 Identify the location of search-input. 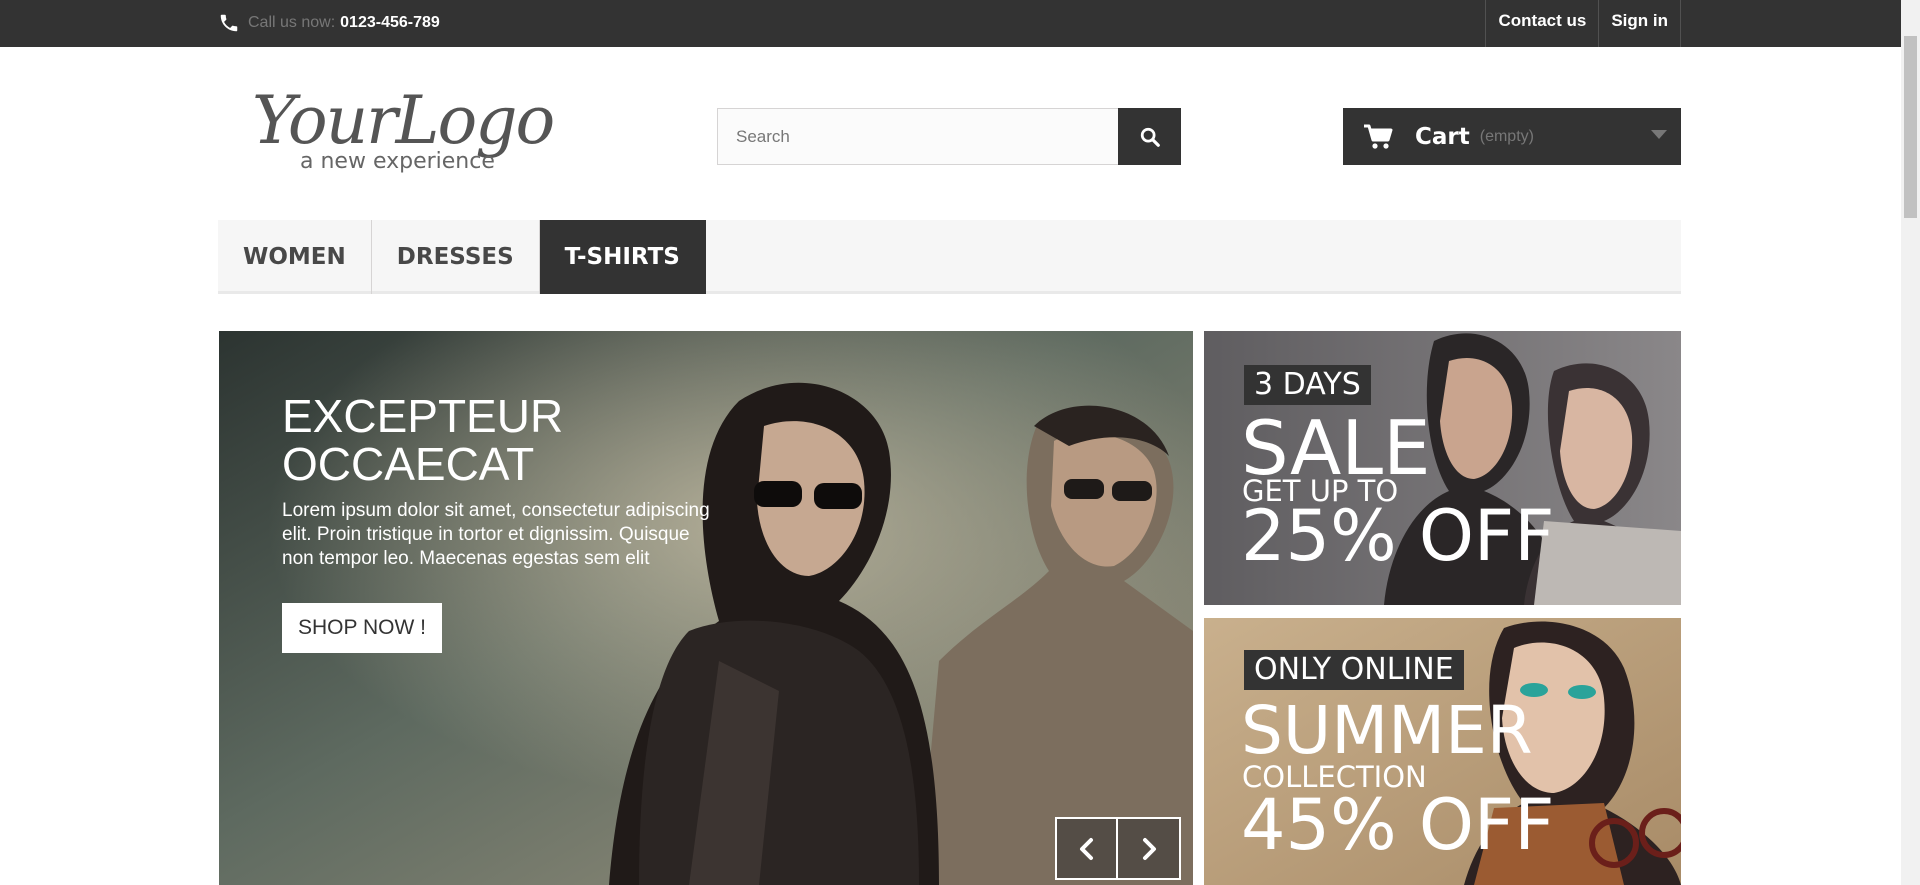
(917, 136).